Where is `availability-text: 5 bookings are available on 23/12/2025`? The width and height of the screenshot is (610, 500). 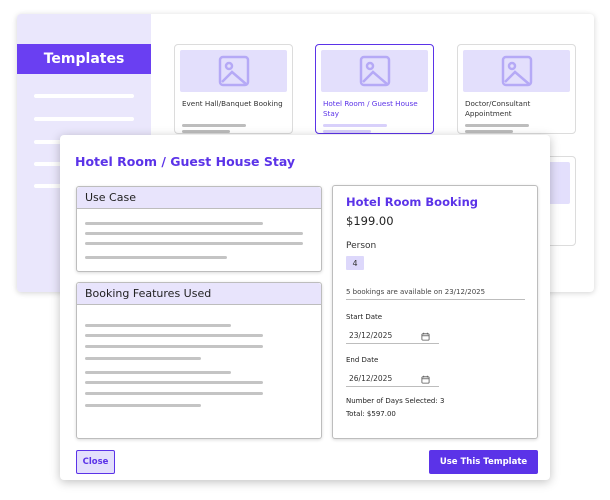
availability-text: 5 bookings are available on 23/12/2025 is located at coordinates (435, 294).